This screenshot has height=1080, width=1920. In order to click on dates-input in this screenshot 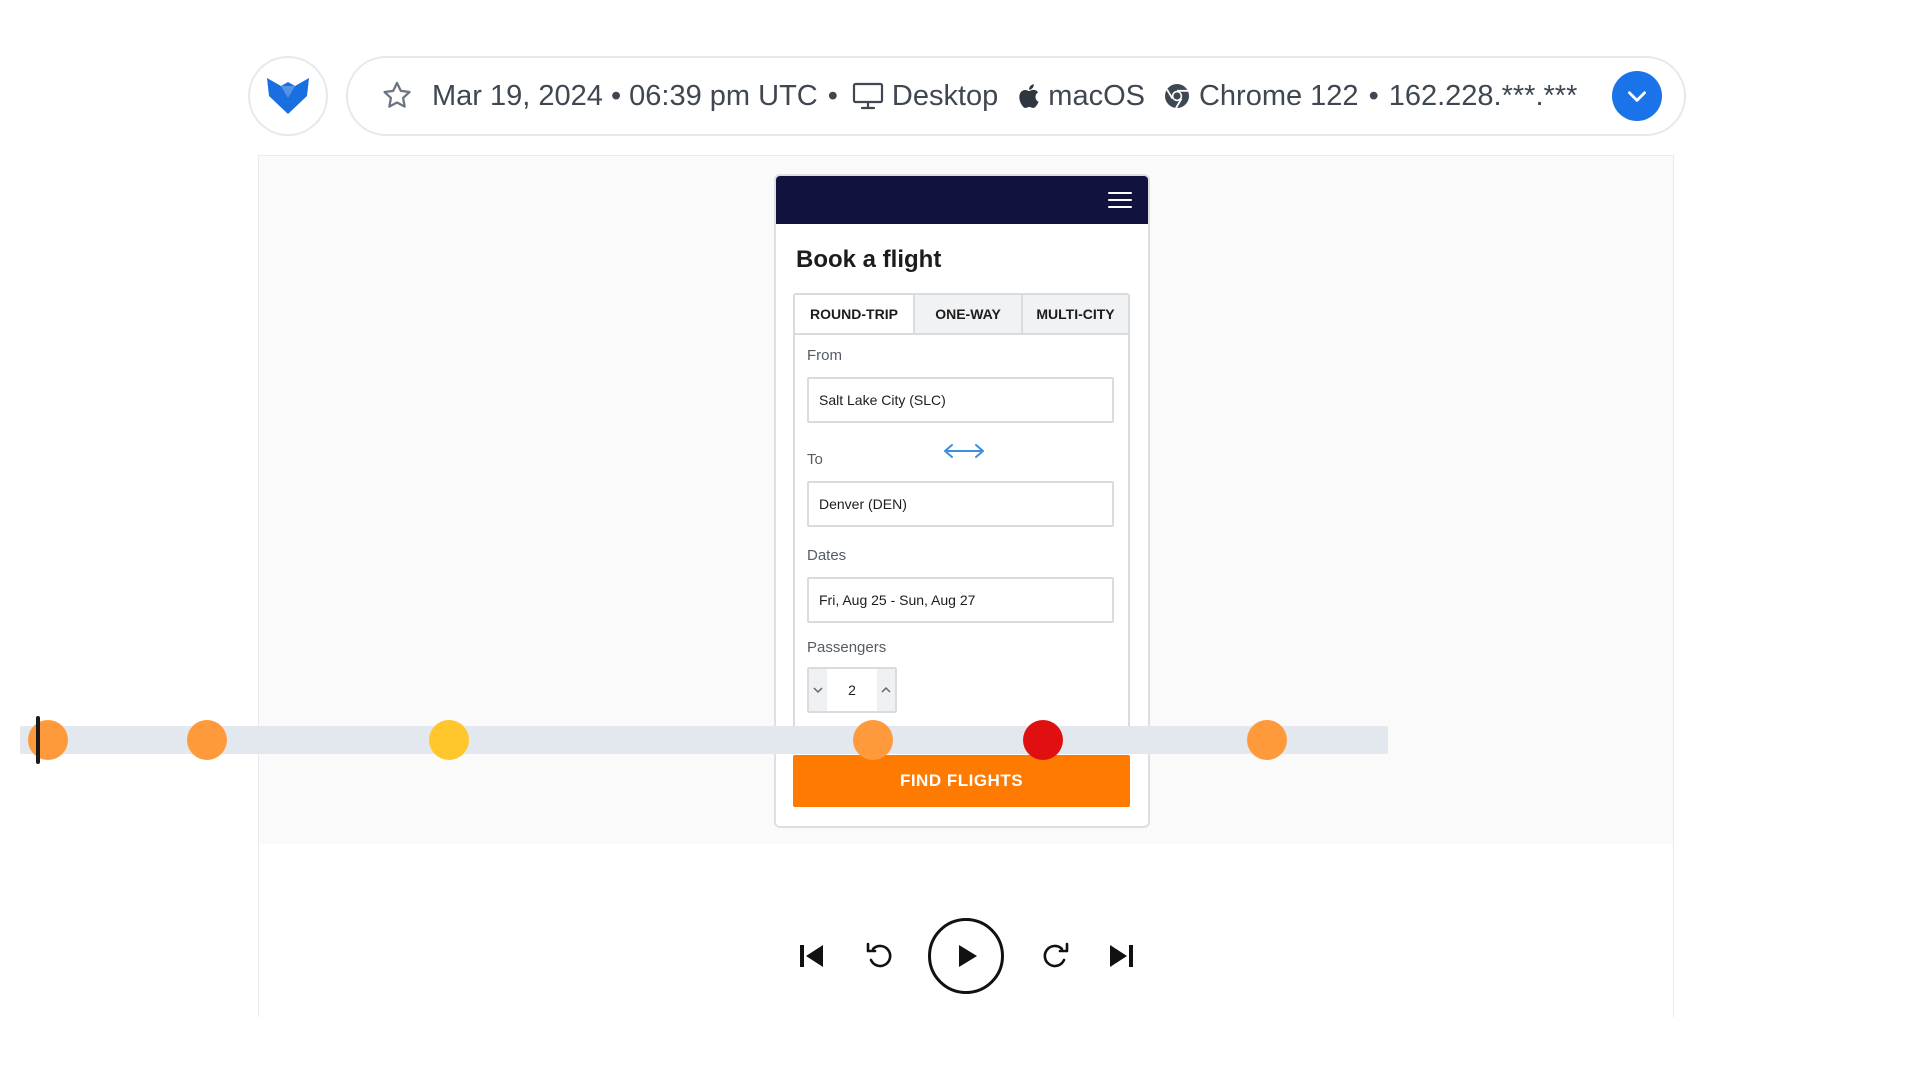, I will do `click(960, 600)`.